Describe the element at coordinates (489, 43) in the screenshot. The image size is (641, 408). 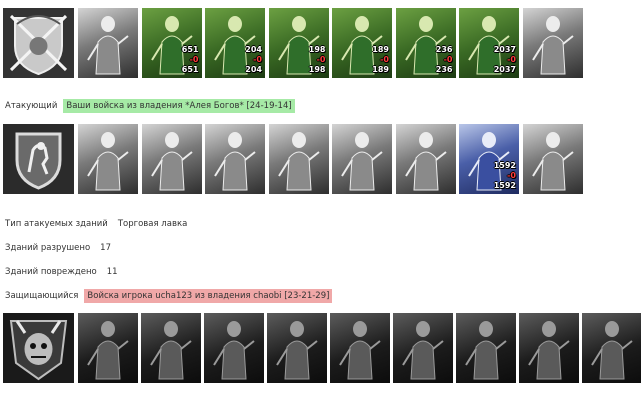
I see `attacker-unit-slot: 2037 -0 2037` at that location.